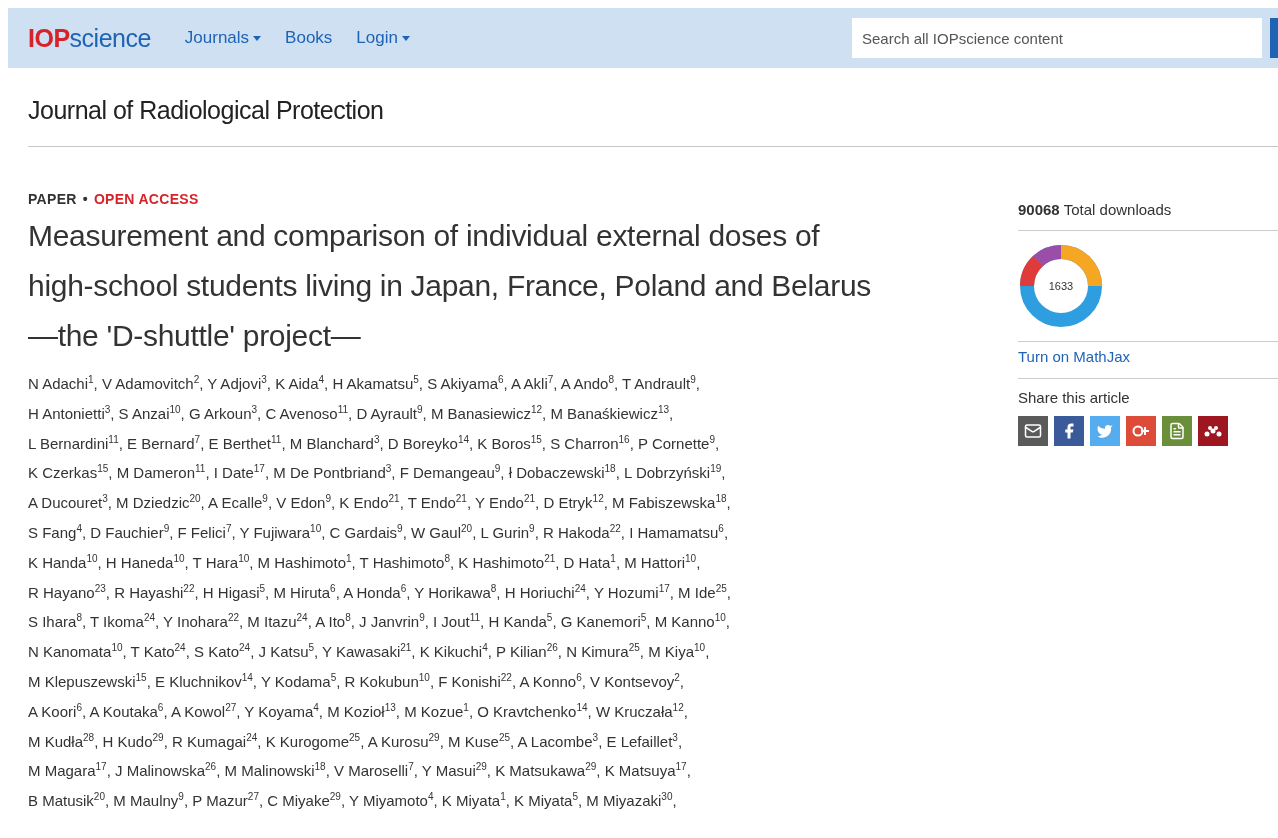  Describe the element at coordinates (1057, 38) in the screenshot. I see `search-field: Search all IOPscience content` at that location.